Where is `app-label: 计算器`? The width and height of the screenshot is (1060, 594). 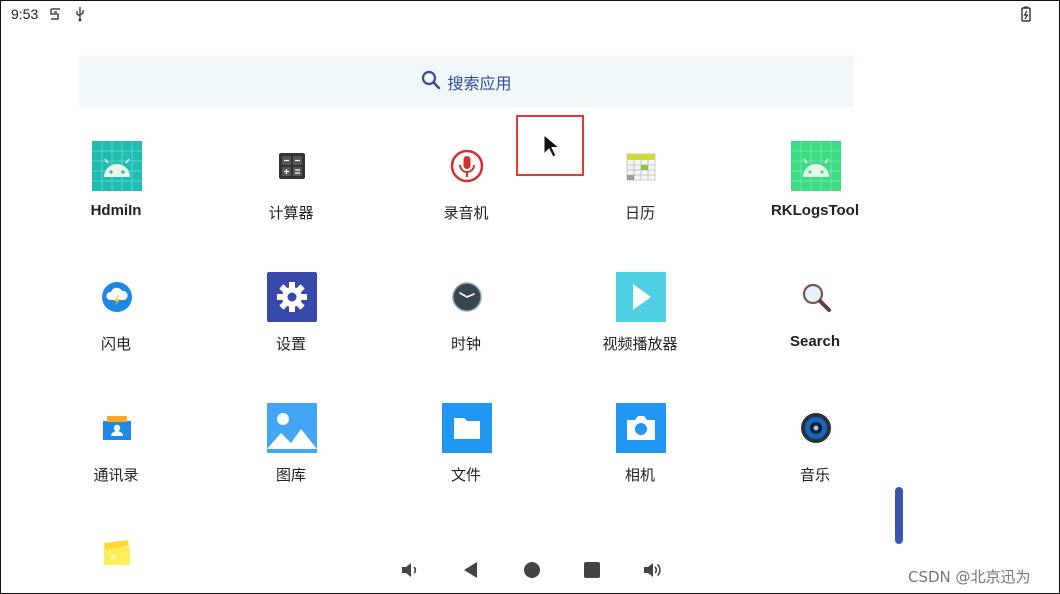
app-label: 计算器 is located at coordinates (291, 213).